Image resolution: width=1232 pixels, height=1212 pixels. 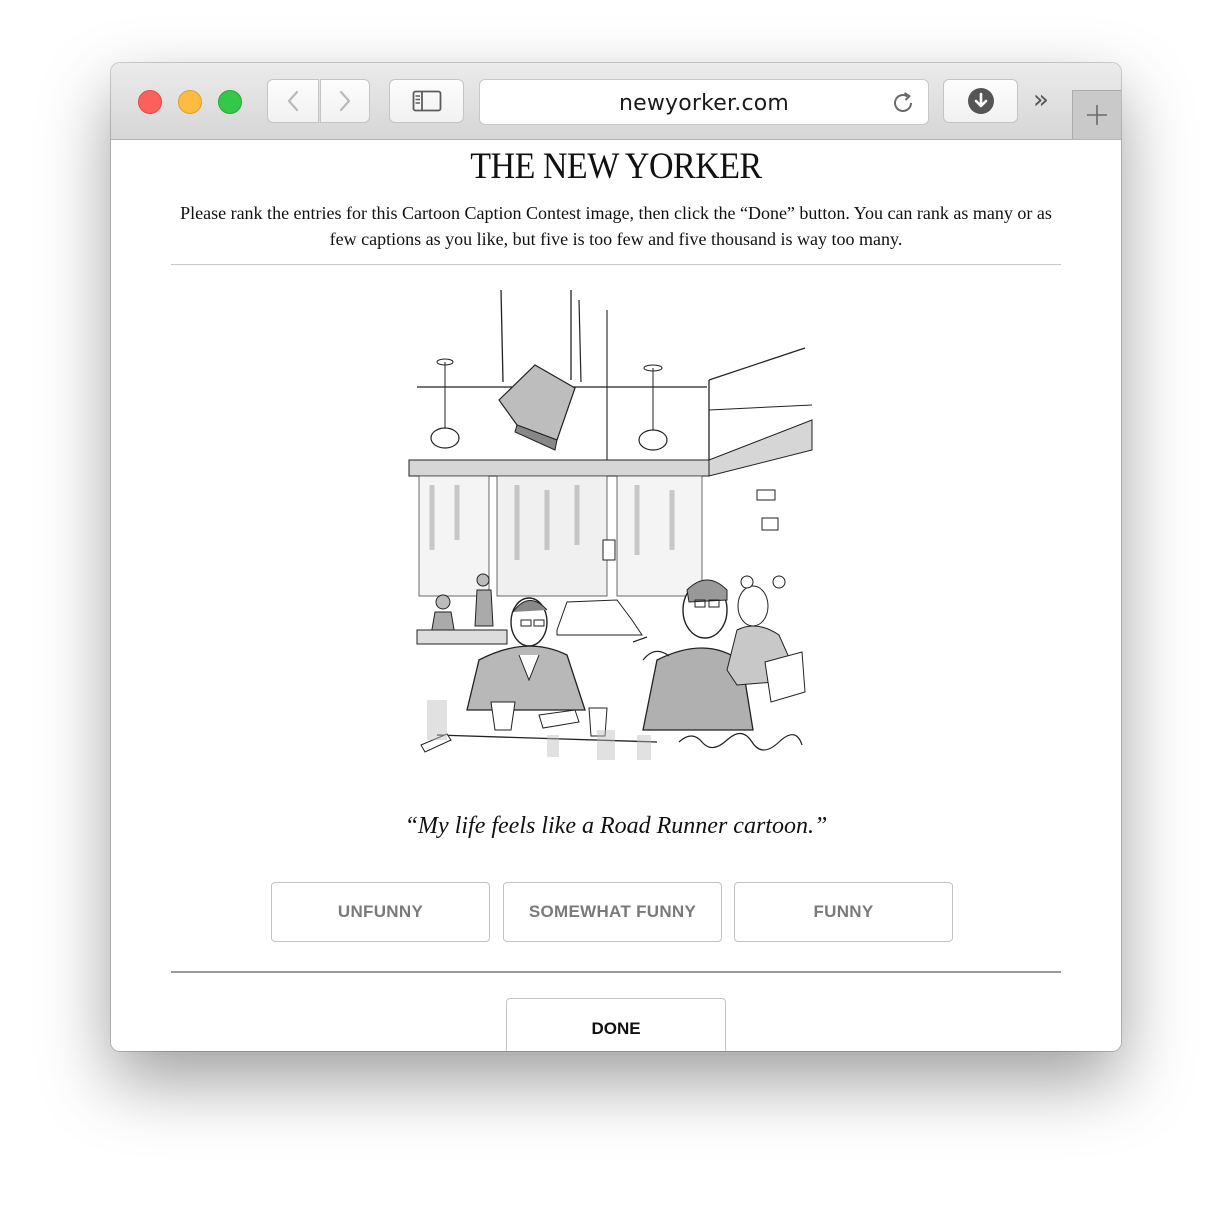 What do you see at coordinates (190, 102) in the screenshot?
I see `minimize-window-button` at bounding box center [190, 102].